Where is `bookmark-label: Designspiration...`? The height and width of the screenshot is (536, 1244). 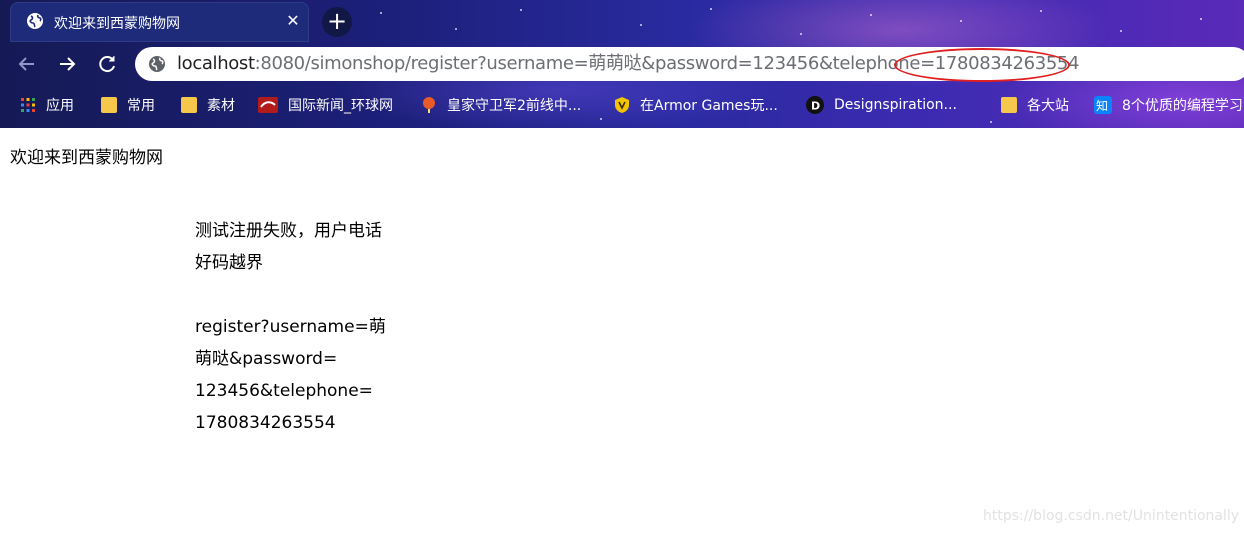
bookmark-label: Designspiration... is located at coordinates (895, 105).